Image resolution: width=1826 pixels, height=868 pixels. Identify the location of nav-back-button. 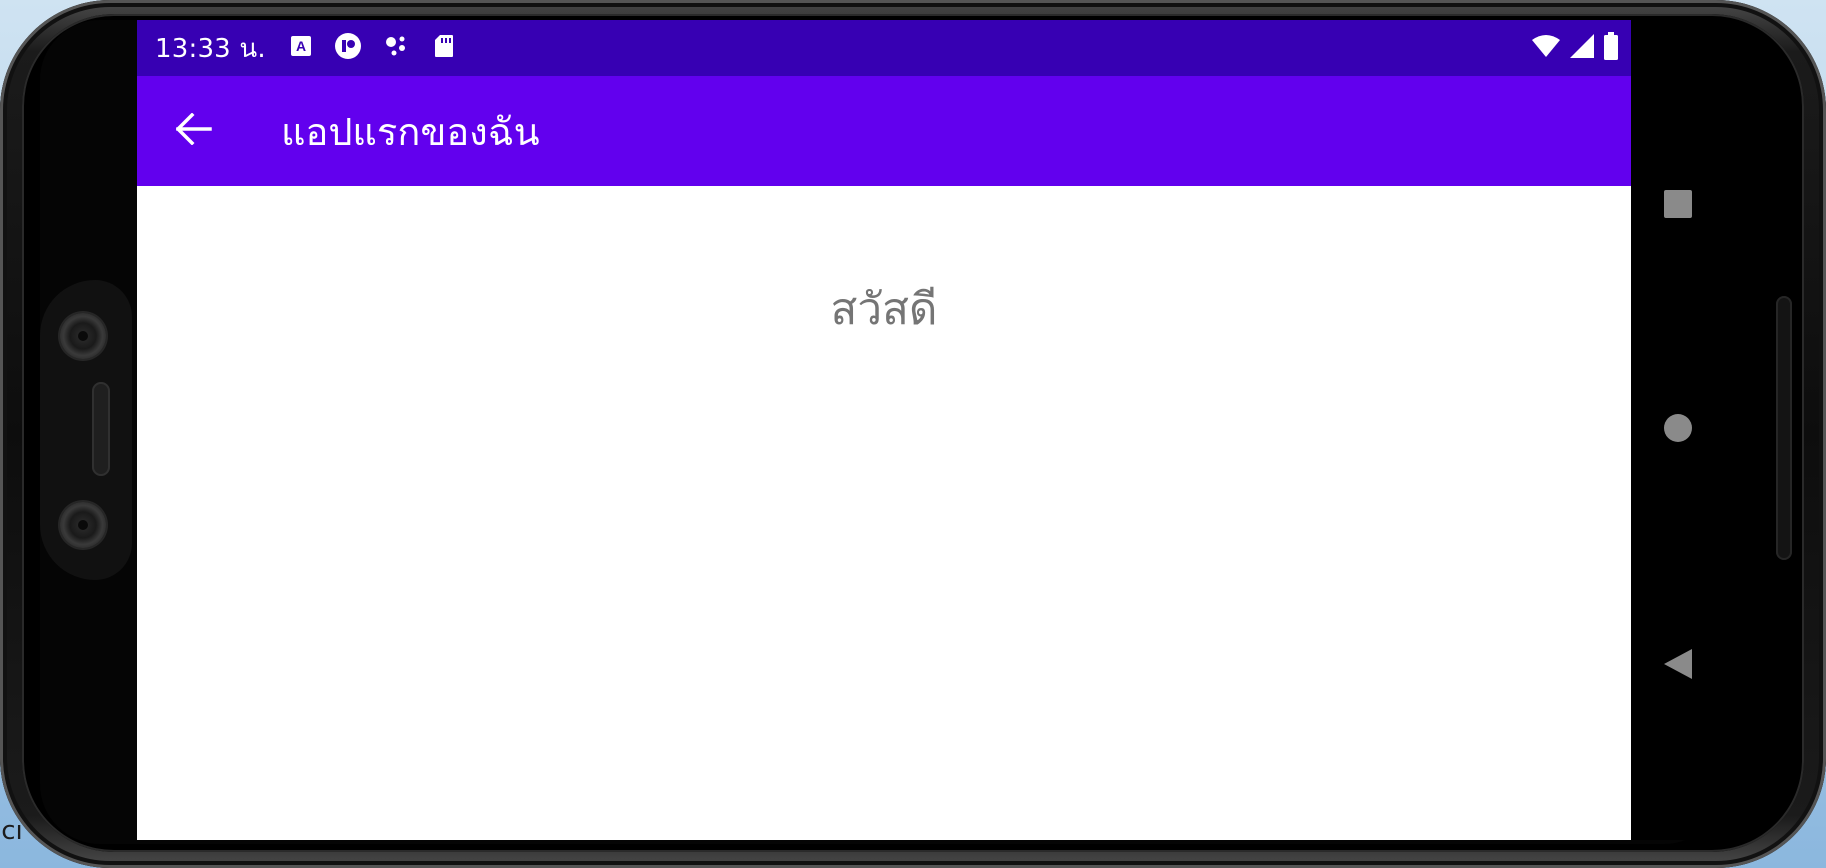
(1678, 666).